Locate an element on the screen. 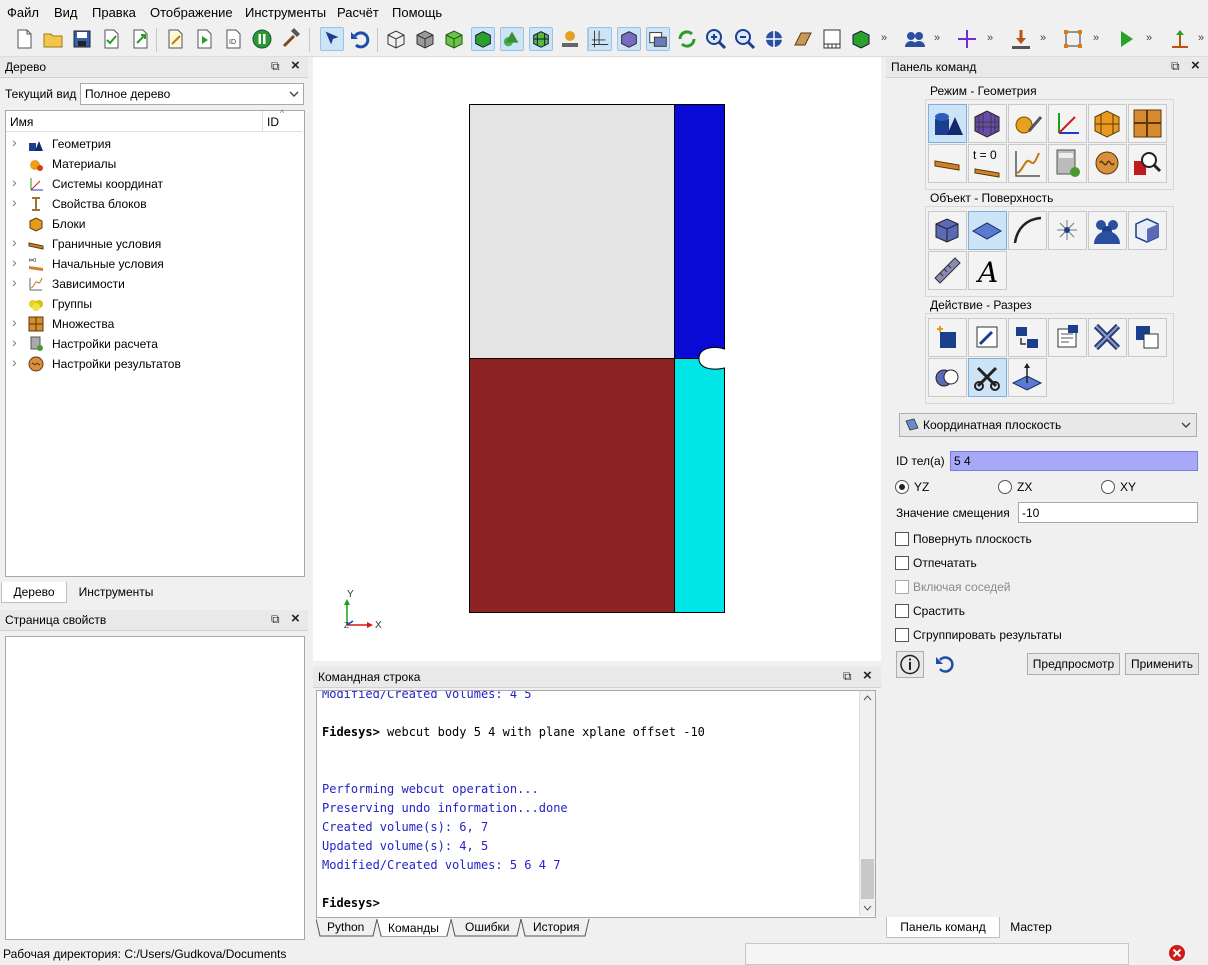 The width and height of the screenshot is (1208, 965). action-boolean-button is located at coordinates (947, 377).